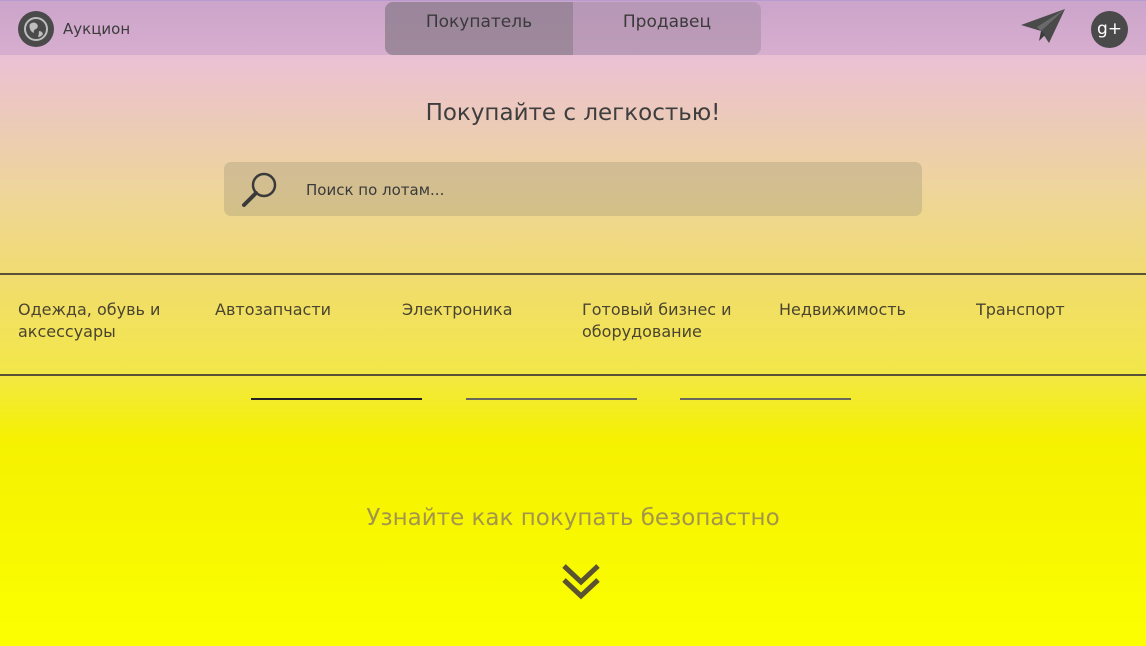  Describe the element at coordinates (482, 310) in the screenshot. I see `category-electronics: Электроника` at that location.